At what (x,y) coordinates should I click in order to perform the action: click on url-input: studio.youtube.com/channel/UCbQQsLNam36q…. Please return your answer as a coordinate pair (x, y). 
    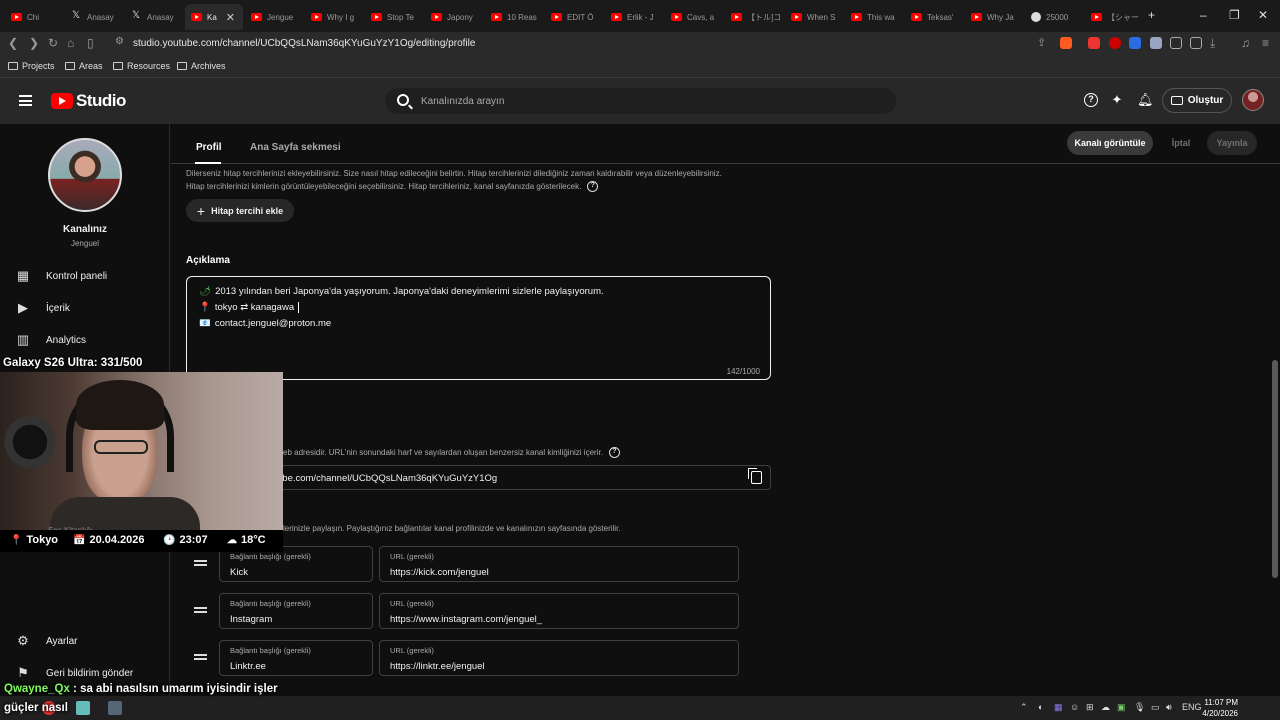
    Looking at the image, I should click on (304, 43).